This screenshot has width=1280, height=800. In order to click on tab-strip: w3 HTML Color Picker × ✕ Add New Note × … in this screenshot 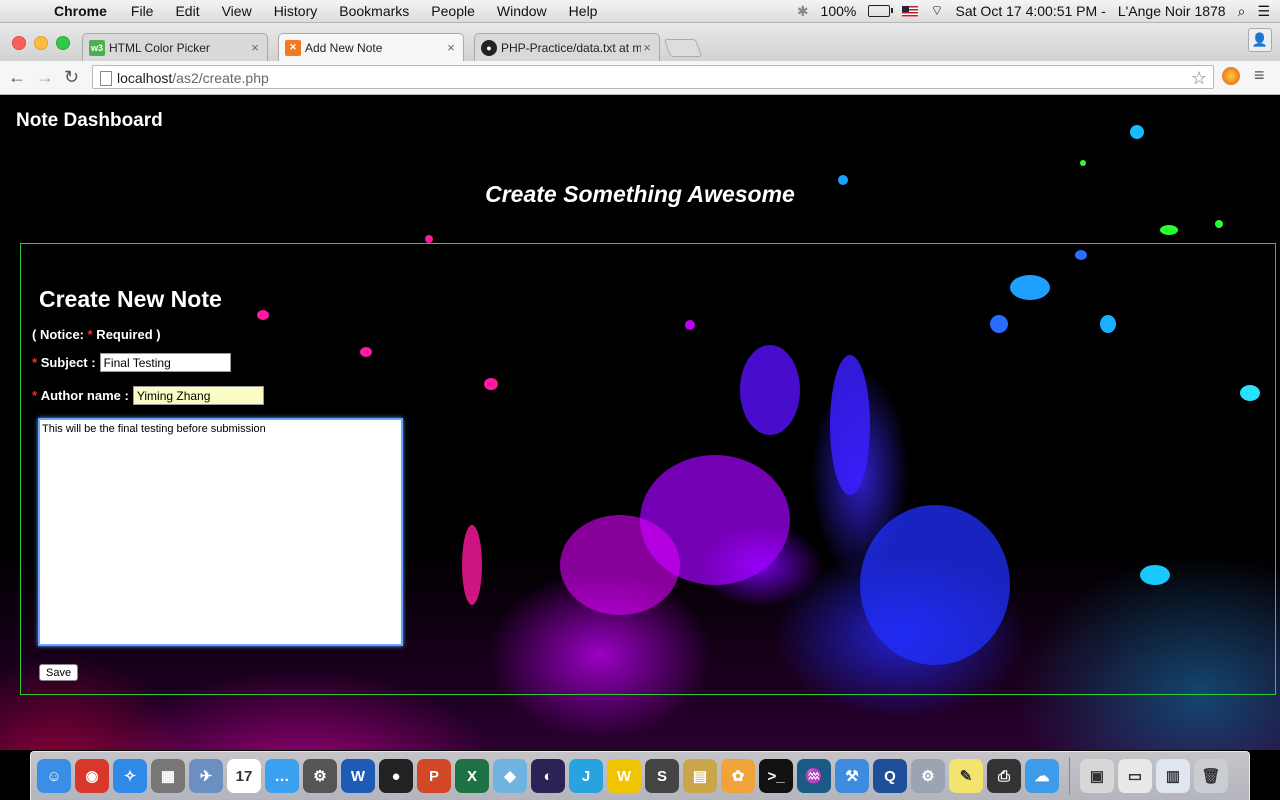, I will do `click(640, 42)`.